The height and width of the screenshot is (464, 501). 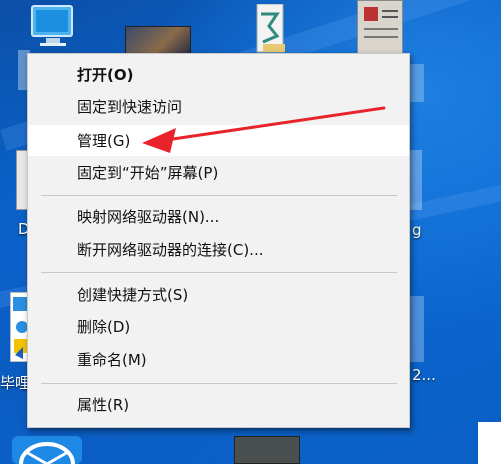 I want to click on menu-item-rename: 重命名(M), so click(x=218, y=359).